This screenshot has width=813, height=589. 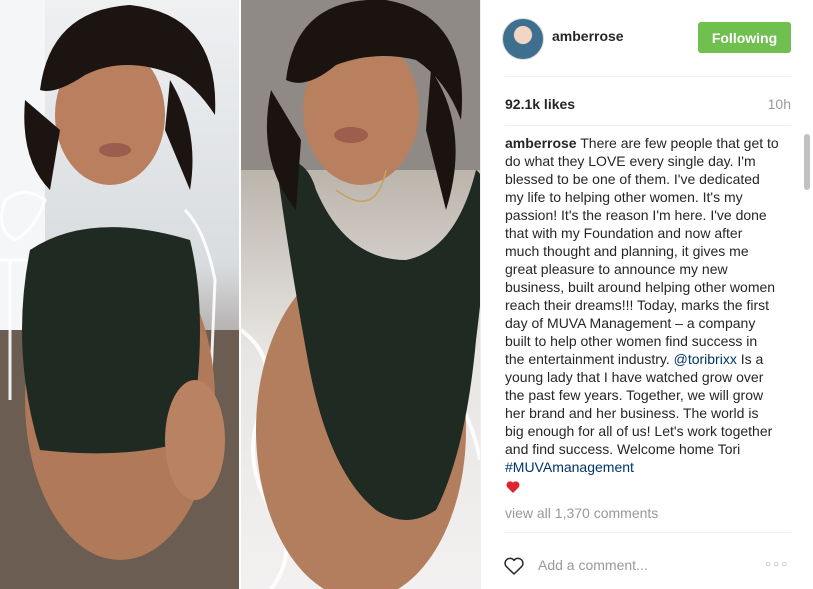 I want to click on post-time: 10h, so click(x=779, y=104).